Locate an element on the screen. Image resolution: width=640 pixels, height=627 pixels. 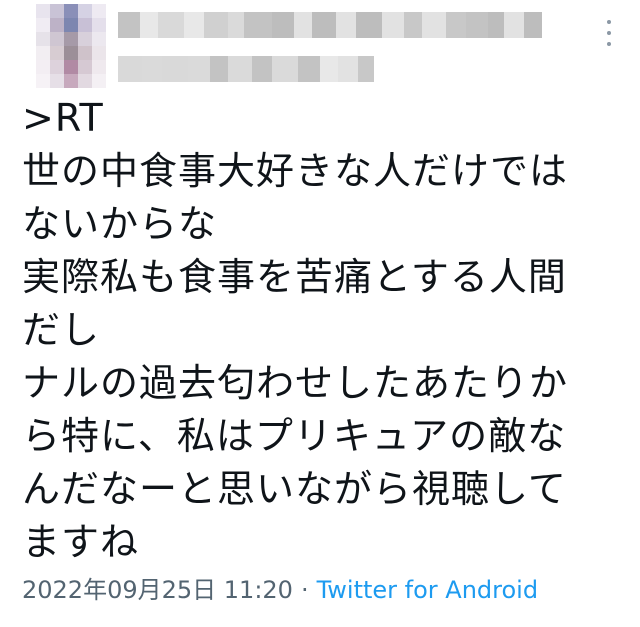
tweet-text-line: 世の中食事大好きな人だけでは is located at coordinates (295, 171).